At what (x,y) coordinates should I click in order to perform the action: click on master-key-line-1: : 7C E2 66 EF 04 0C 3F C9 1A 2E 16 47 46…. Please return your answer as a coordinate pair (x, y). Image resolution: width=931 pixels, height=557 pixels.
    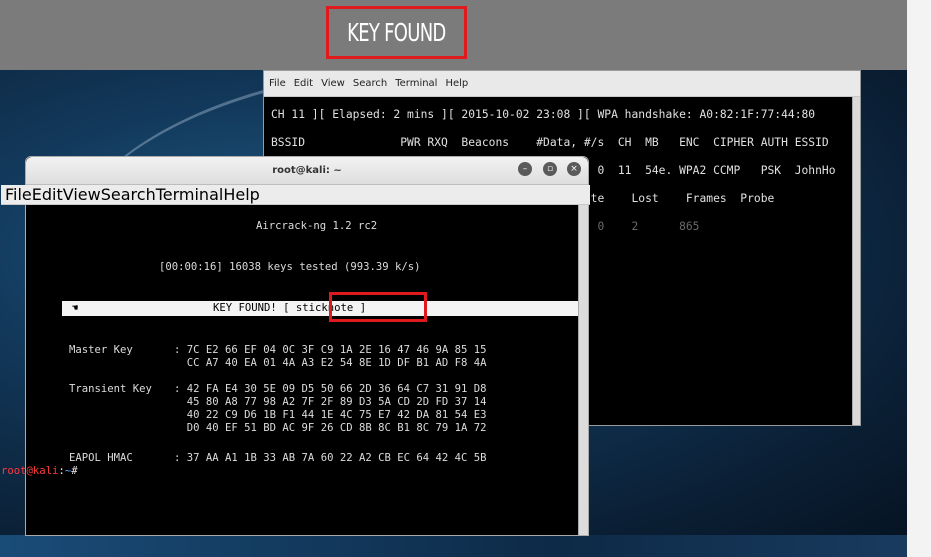
    Looking at the image, I should click on (330, 350).